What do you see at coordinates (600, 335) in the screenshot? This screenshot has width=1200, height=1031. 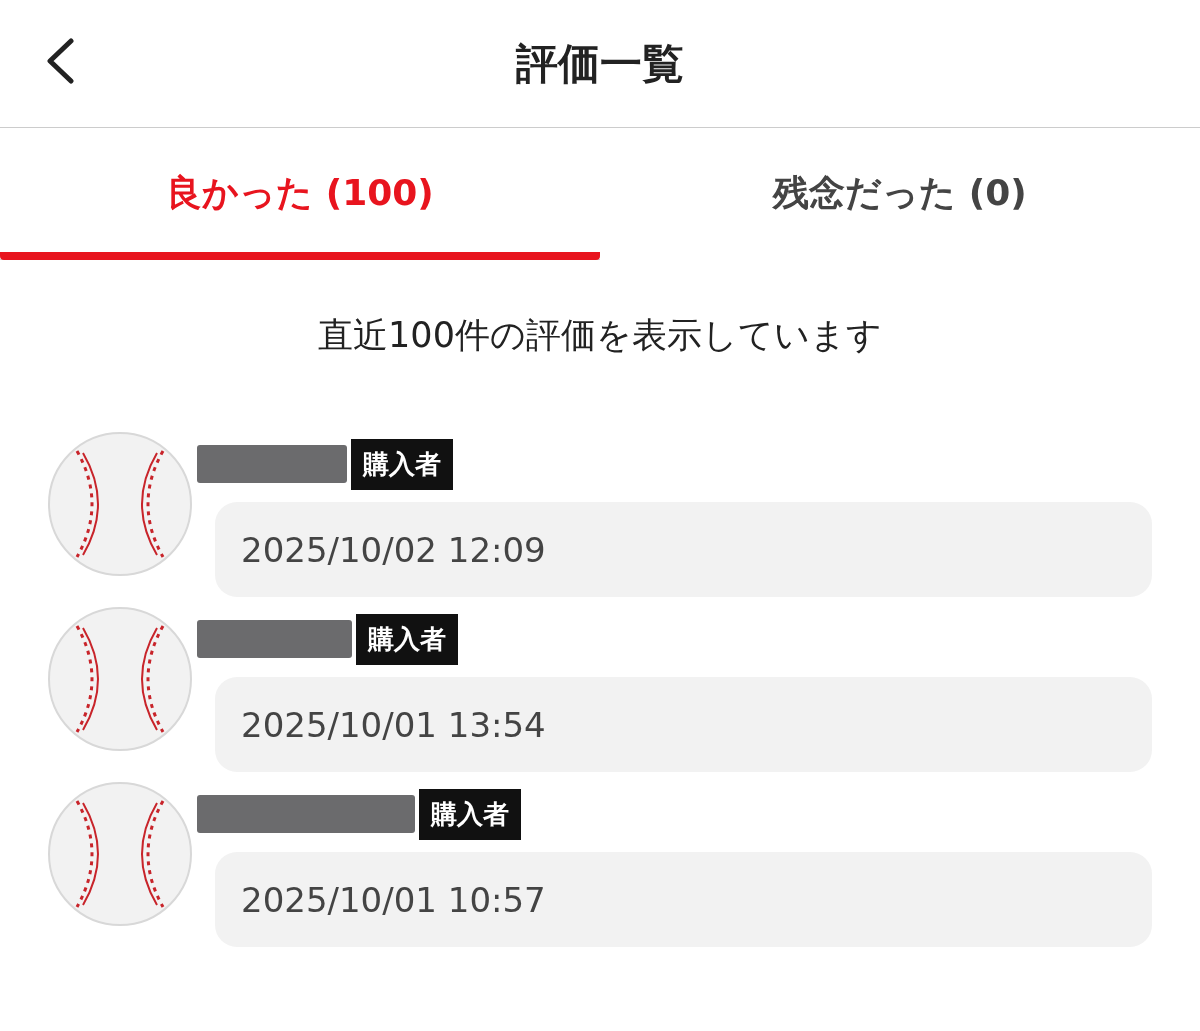 I see `notice-text: 直近100件の評価を表示しています` at bounding box center [600, 335].